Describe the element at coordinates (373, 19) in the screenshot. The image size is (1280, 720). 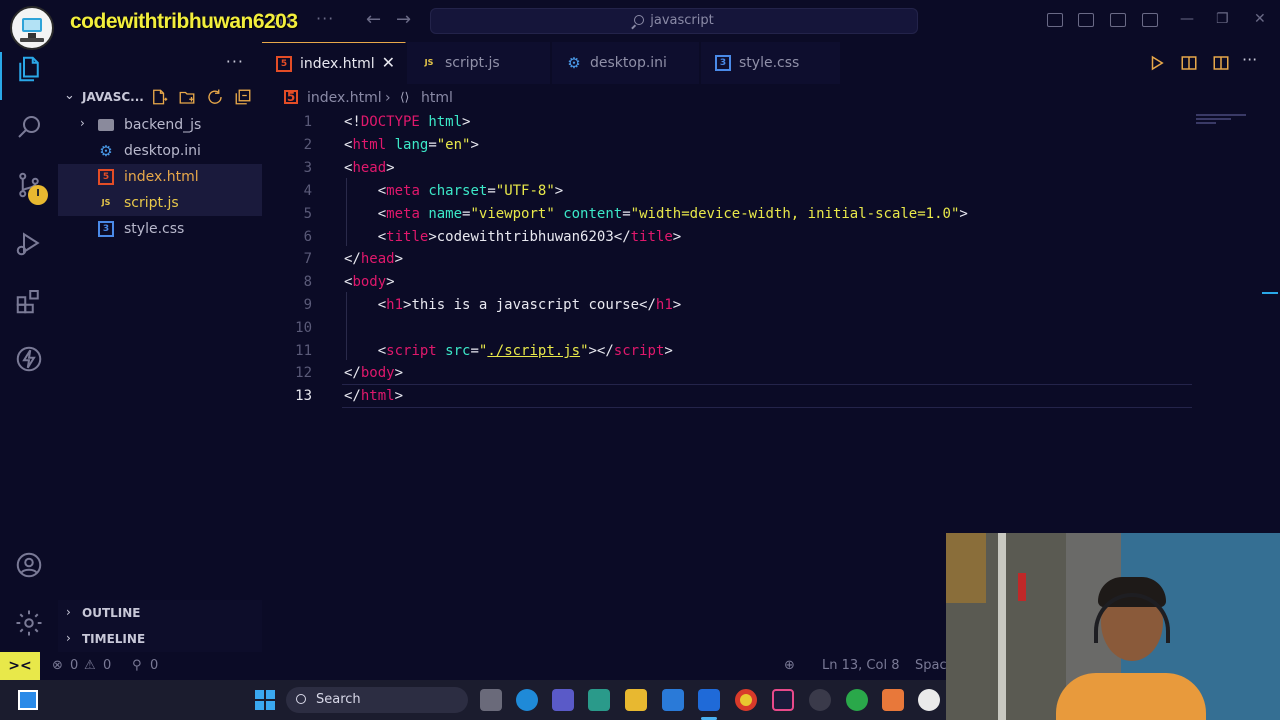
I see `back-arrow-icon: ←` at that location.